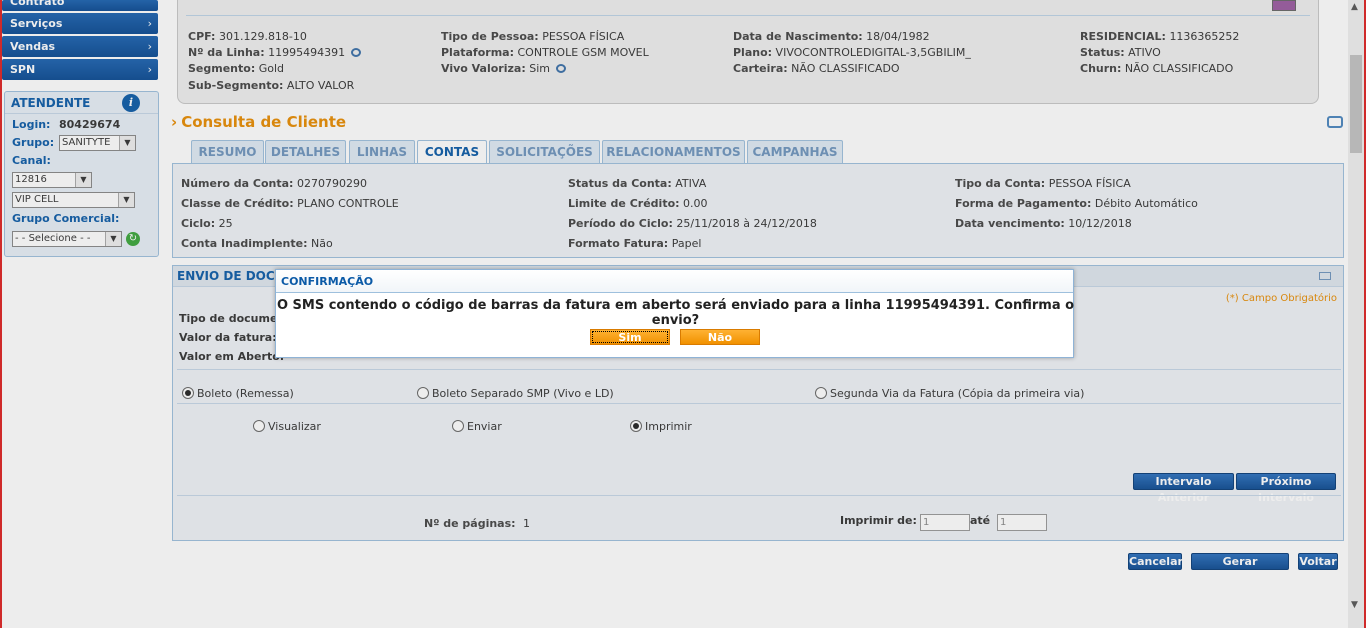  I want to click on confirm-yes-button: Sim, so click(630, 337).